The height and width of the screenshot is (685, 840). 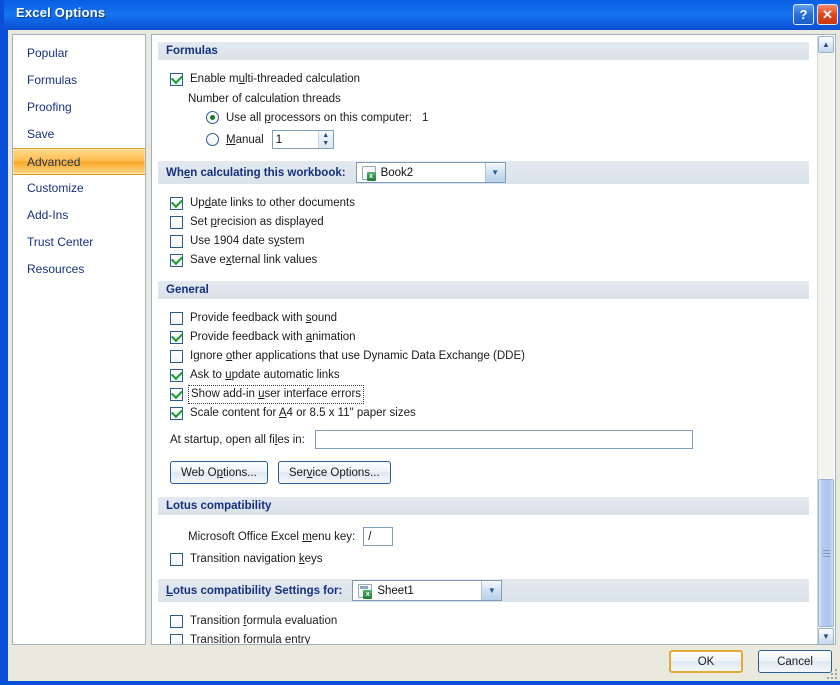 What do you see at coordinates (245, 139) in the screenshot?
I see `radio-label: Manual` at bounding box center [245, 139].